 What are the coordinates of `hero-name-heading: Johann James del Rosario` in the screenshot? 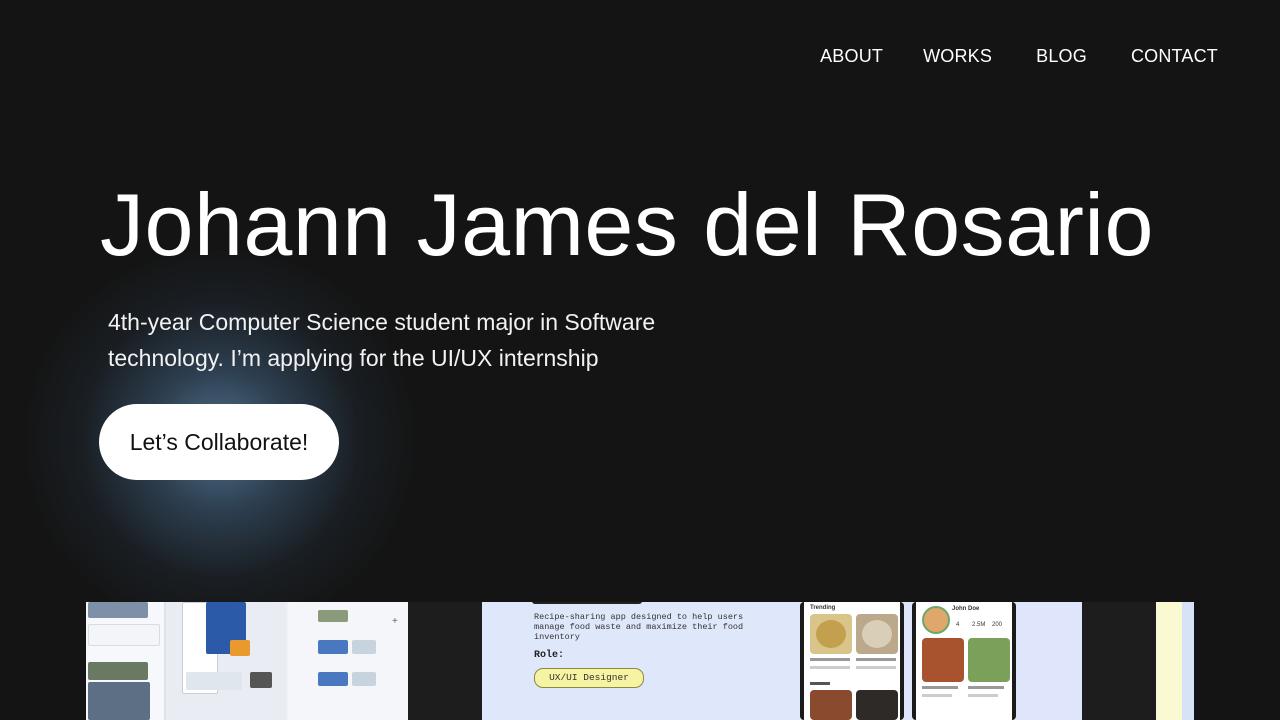 It's located at (627, 224).